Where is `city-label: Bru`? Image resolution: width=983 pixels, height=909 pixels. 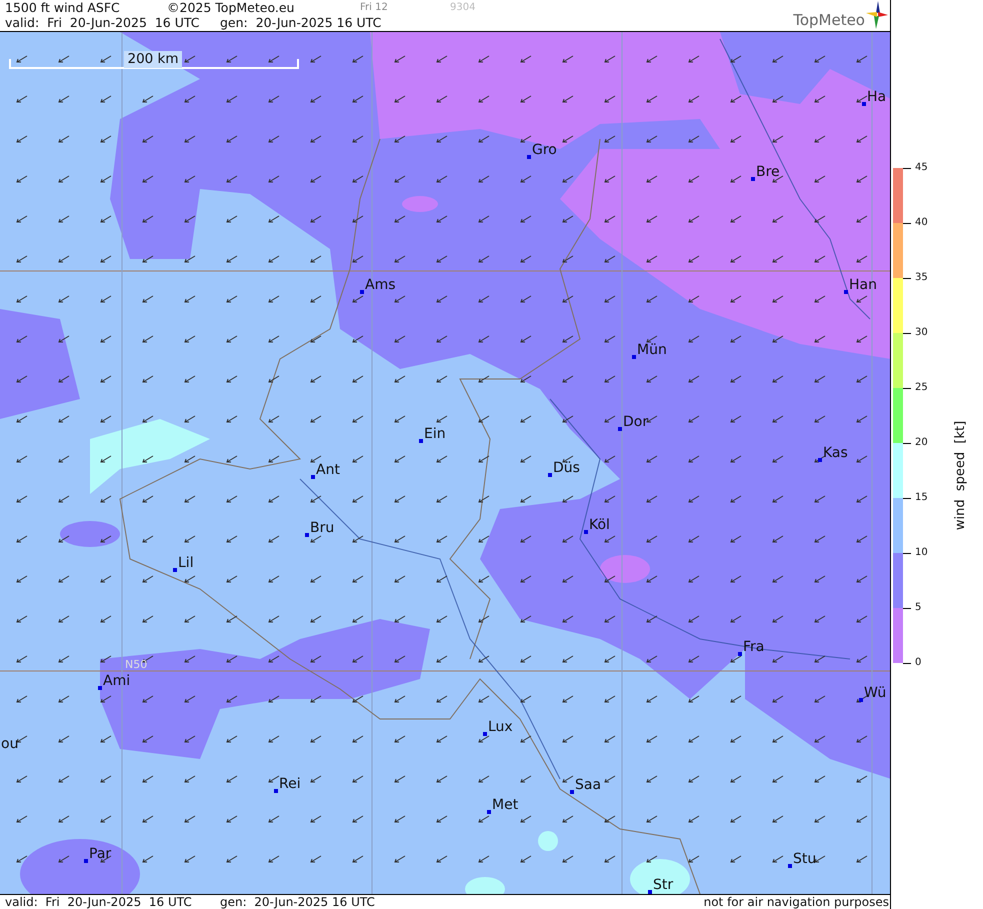
city-label: Bru is located at coordinates (322, 528).